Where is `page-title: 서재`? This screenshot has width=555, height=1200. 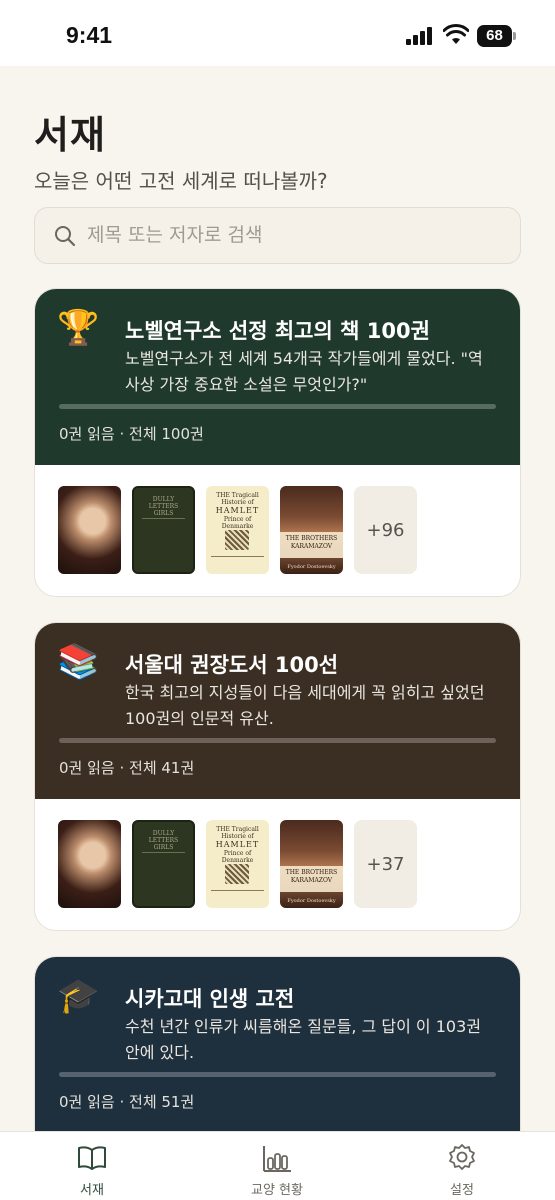
page-title: 서재 is located at coordinates (70, 135).